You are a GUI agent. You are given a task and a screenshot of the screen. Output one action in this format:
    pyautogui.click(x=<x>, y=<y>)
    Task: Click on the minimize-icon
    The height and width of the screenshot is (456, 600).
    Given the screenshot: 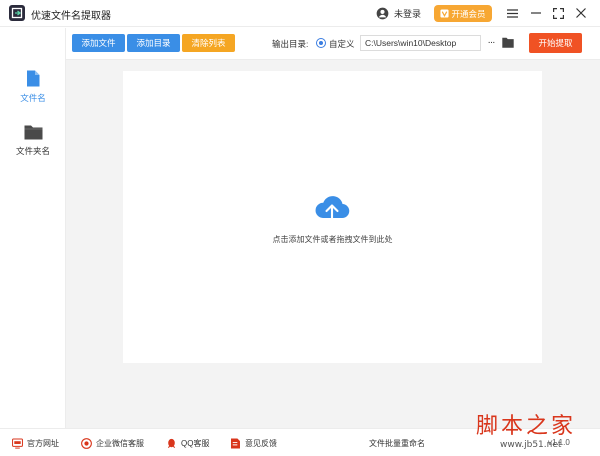 What is the action you would take?
    pyautogui.click(x=536, y=13)
    